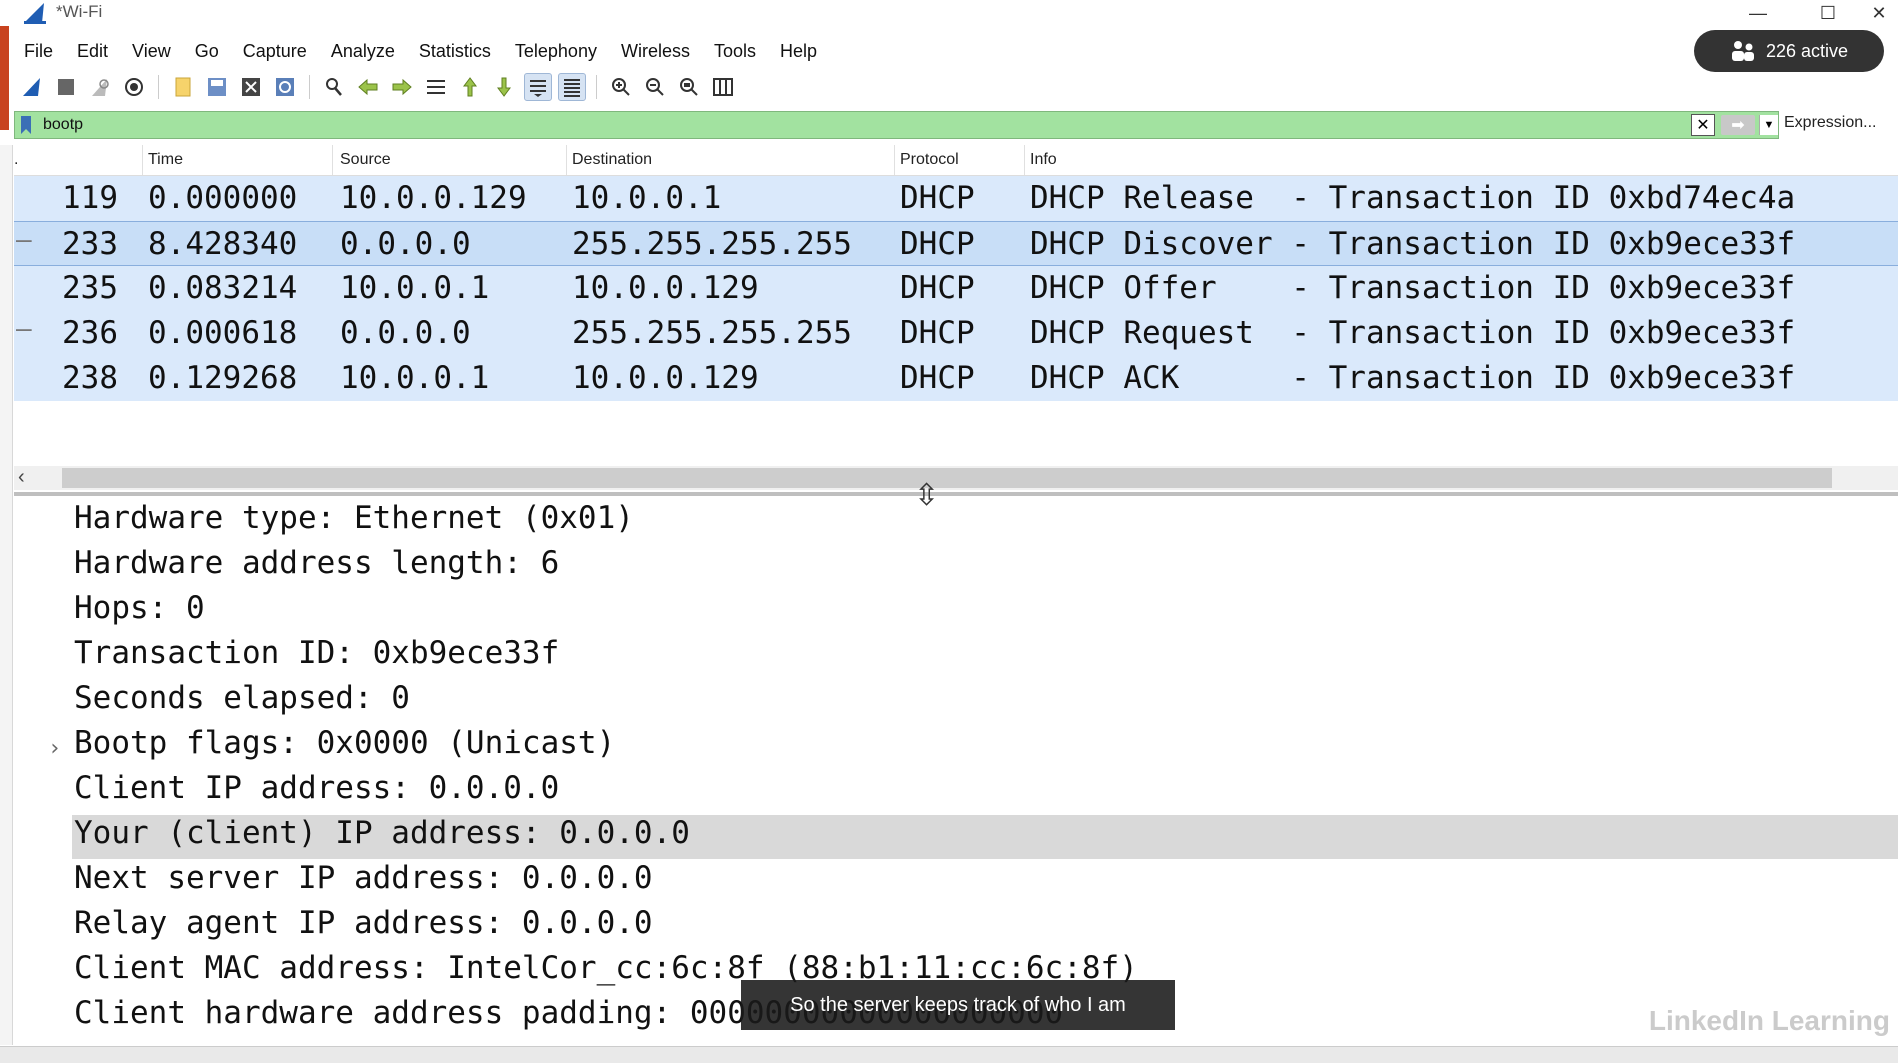  I want to click on go-back-icon, so click(368, 87).